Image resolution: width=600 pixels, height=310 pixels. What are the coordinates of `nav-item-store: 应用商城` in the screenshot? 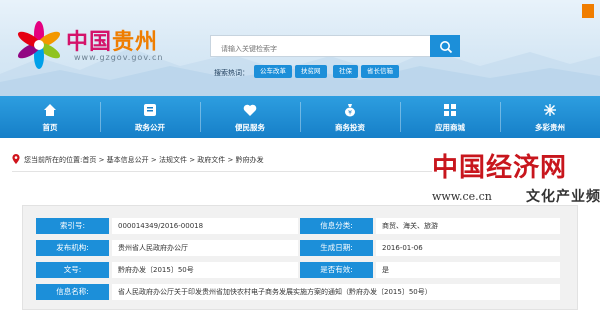 It's located at (450, 117).